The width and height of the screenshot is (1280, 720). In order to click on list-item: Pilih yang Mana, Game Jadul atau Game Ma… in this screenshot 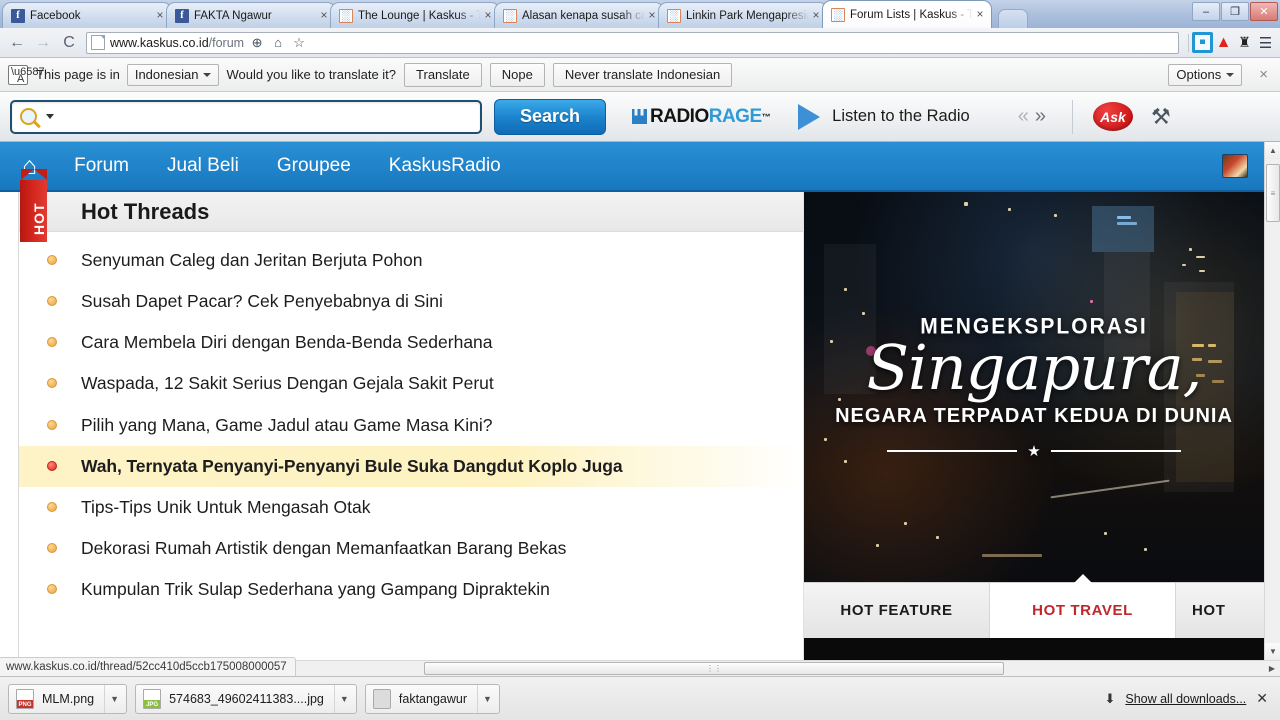, I will do `click(411, 425)`.